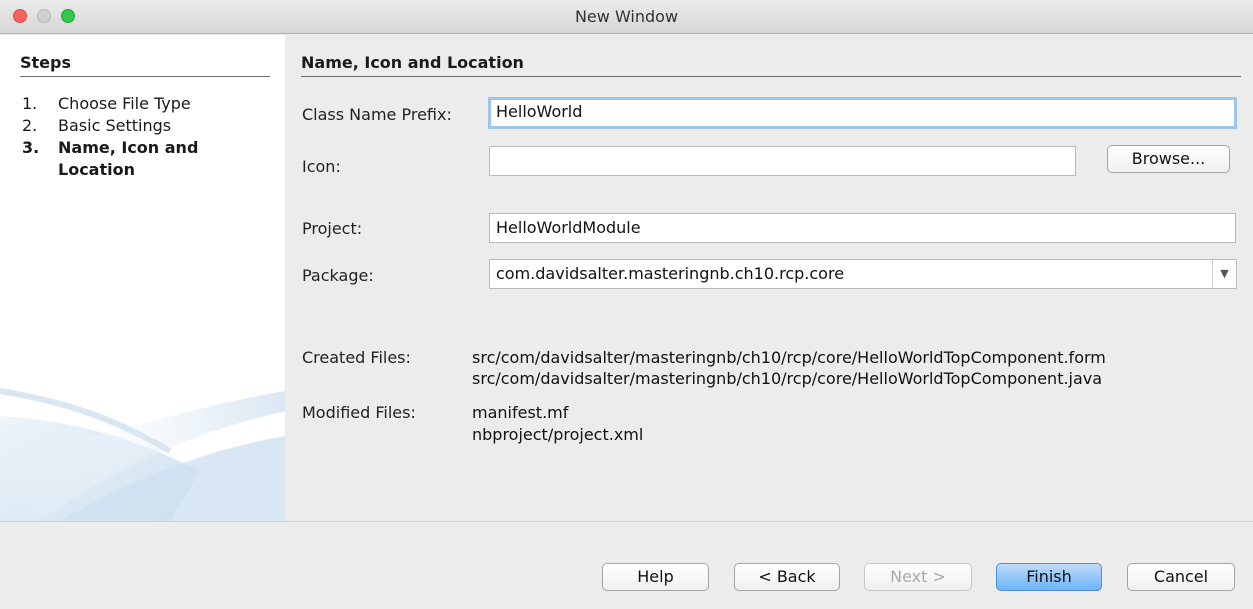  I want to click on step-number: 2., so click(30, 125).